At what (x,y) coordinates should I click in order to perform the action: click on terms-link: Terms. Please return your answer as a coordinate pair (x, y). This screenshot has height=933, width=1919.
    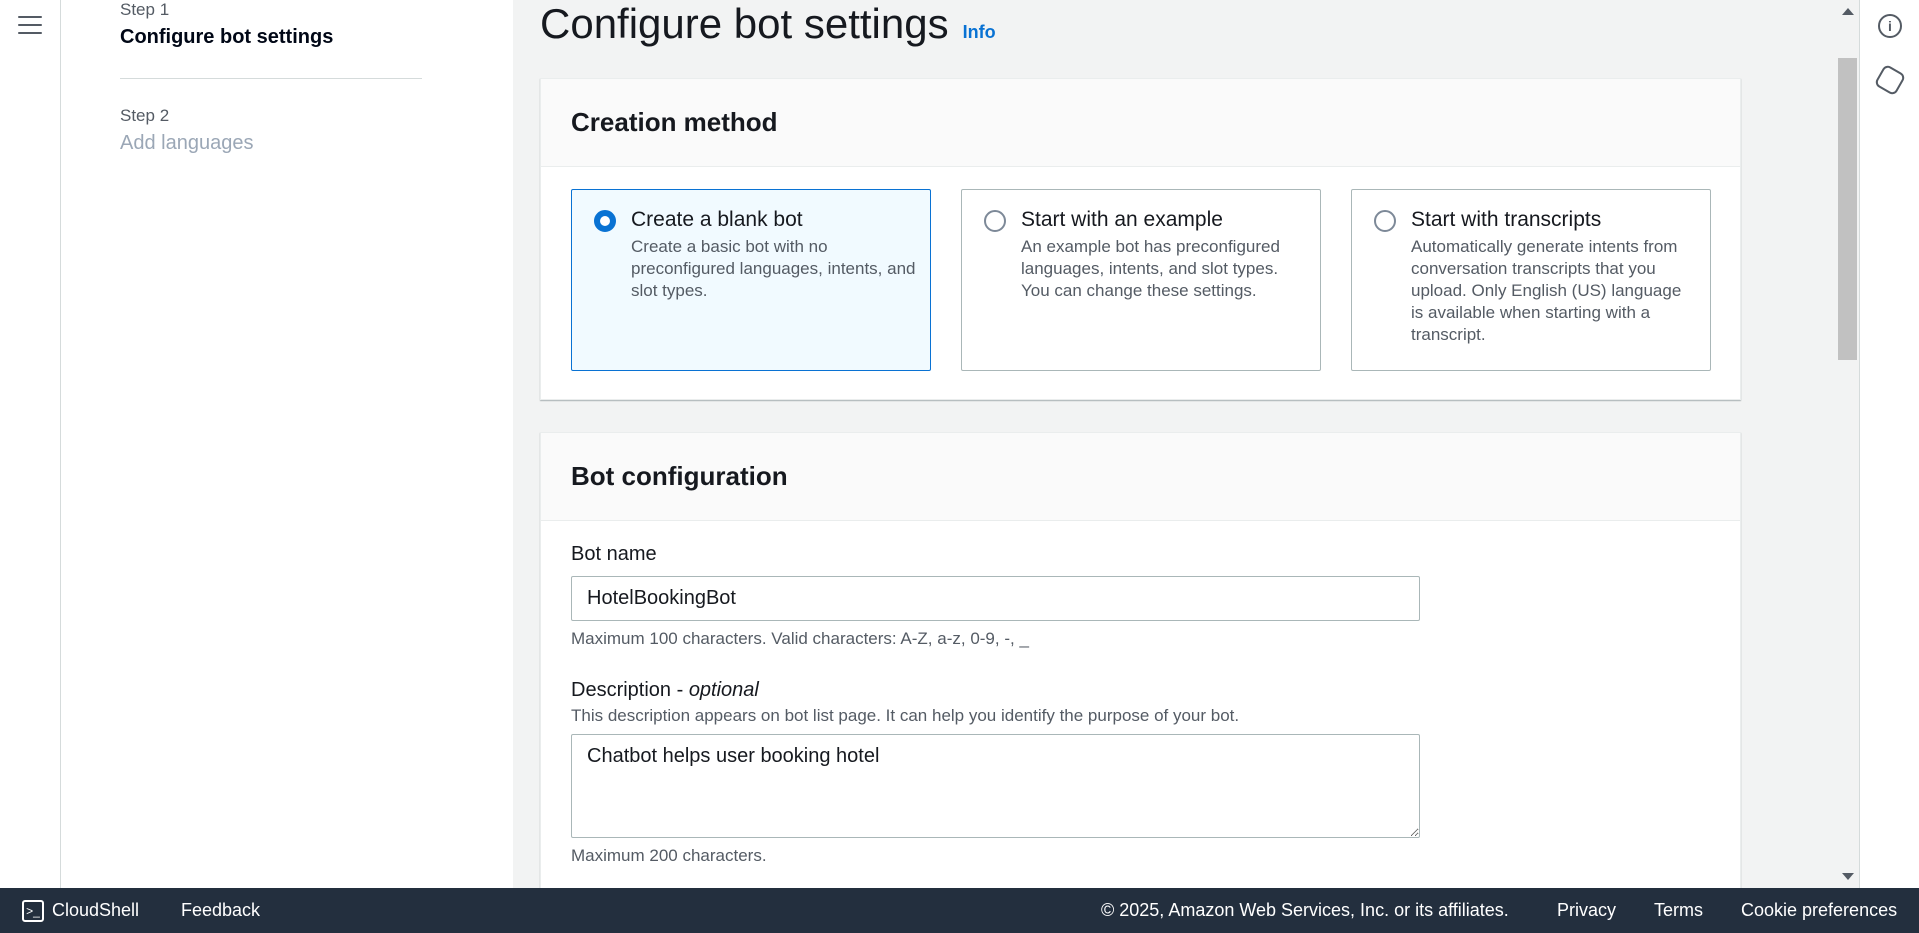
    Looking at the image, I should click on (1678, 910).